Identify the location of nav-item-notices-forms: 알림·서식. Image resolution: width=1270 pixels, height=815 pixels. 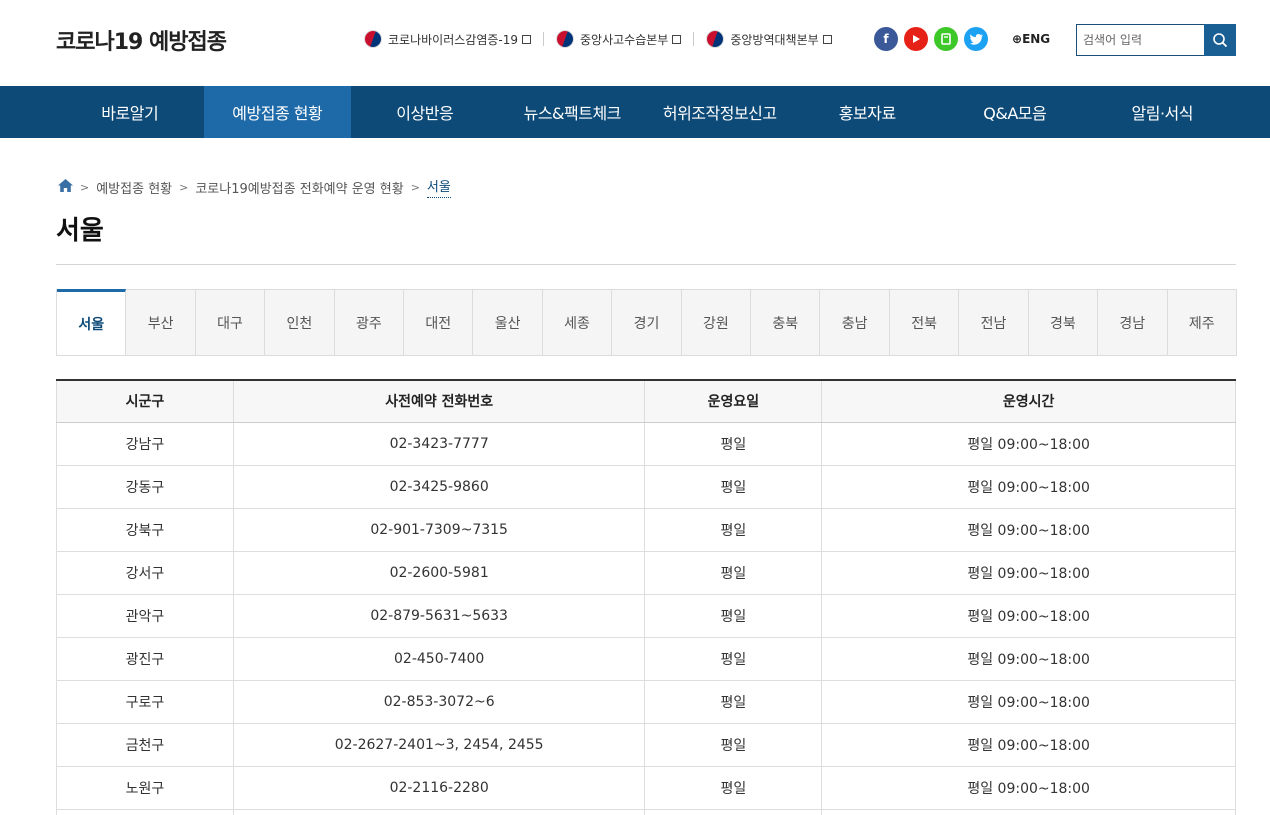
(1163, 112).